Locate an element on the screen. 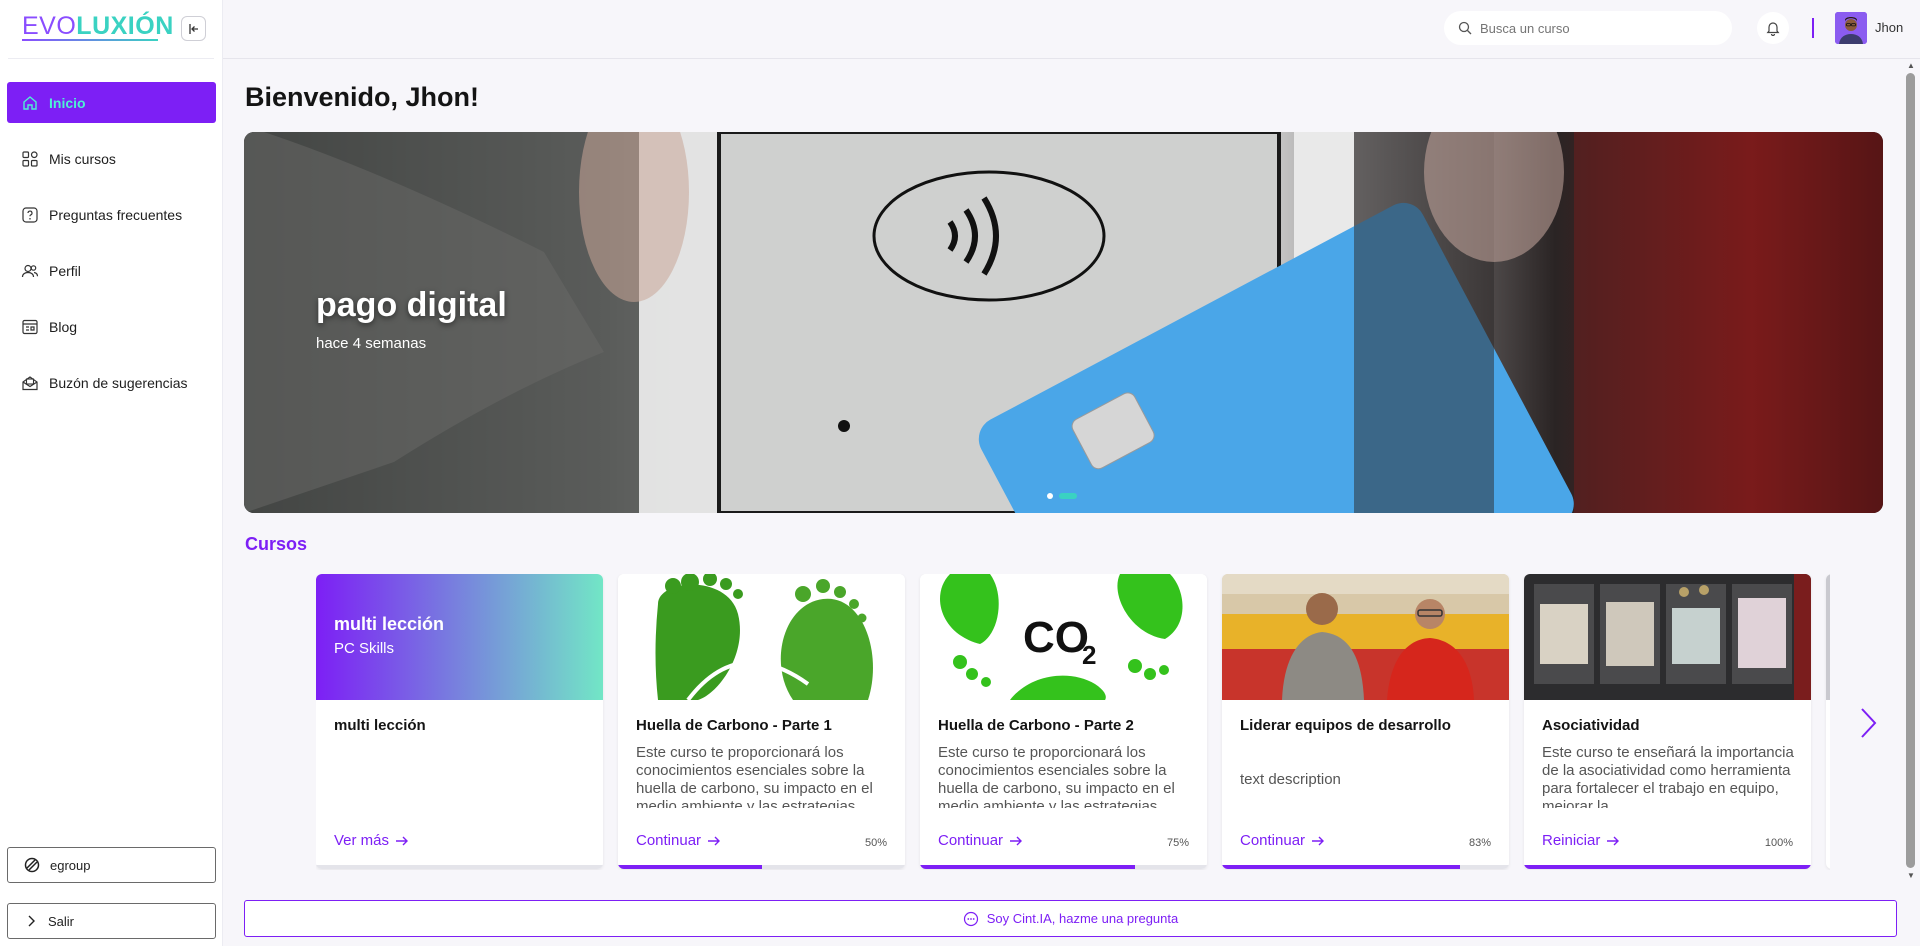  notifications-button is located at coordinates (1773, 28).